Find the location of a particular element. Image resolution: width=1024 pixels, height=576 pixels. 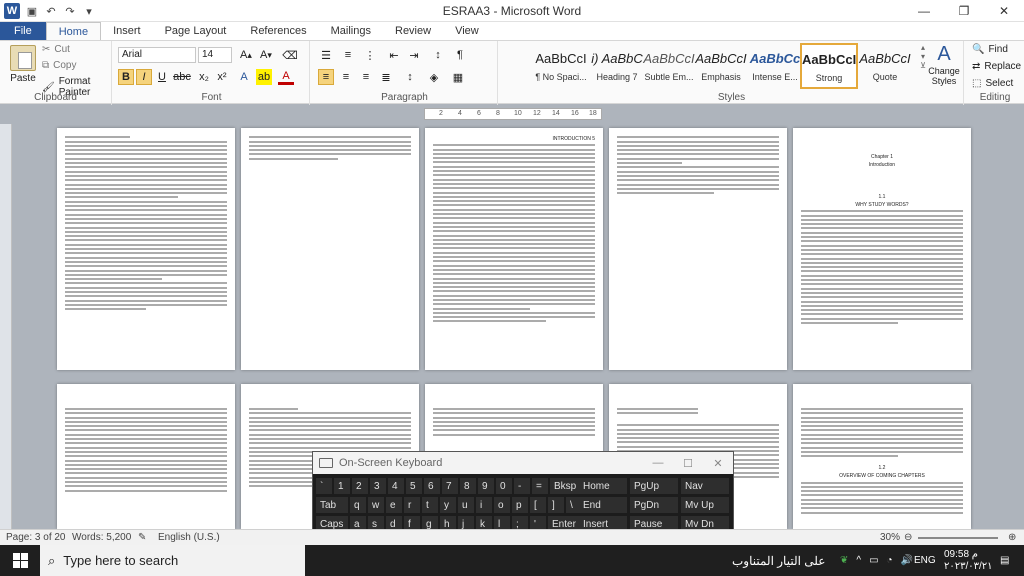

text-effects-button: A is located at coordinates (244, 77).